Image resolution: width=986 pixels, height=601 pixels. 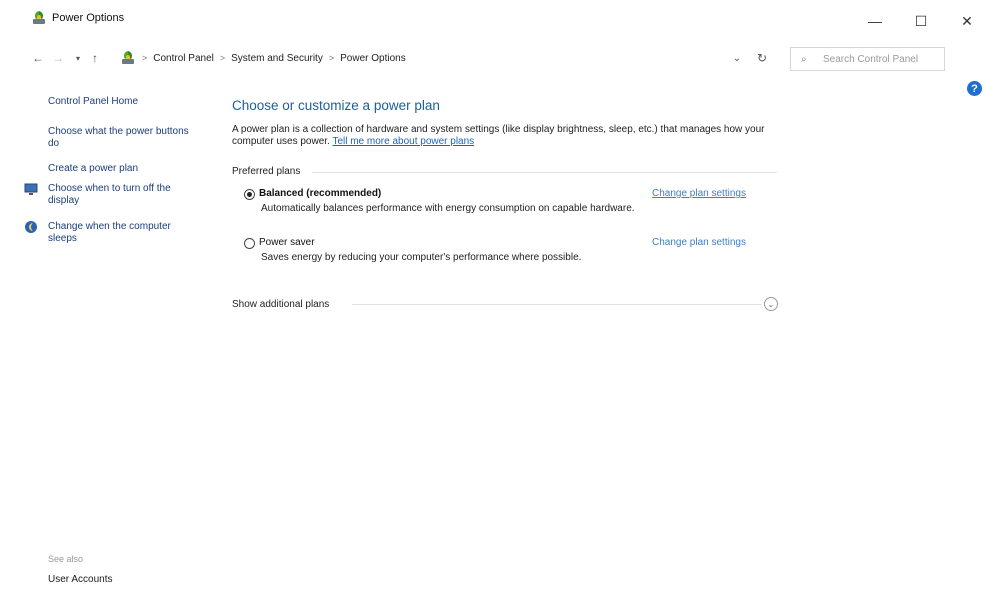 I want to click on sidebar-control-panel-home: Control Panel Home, so click(x=93, y=101).